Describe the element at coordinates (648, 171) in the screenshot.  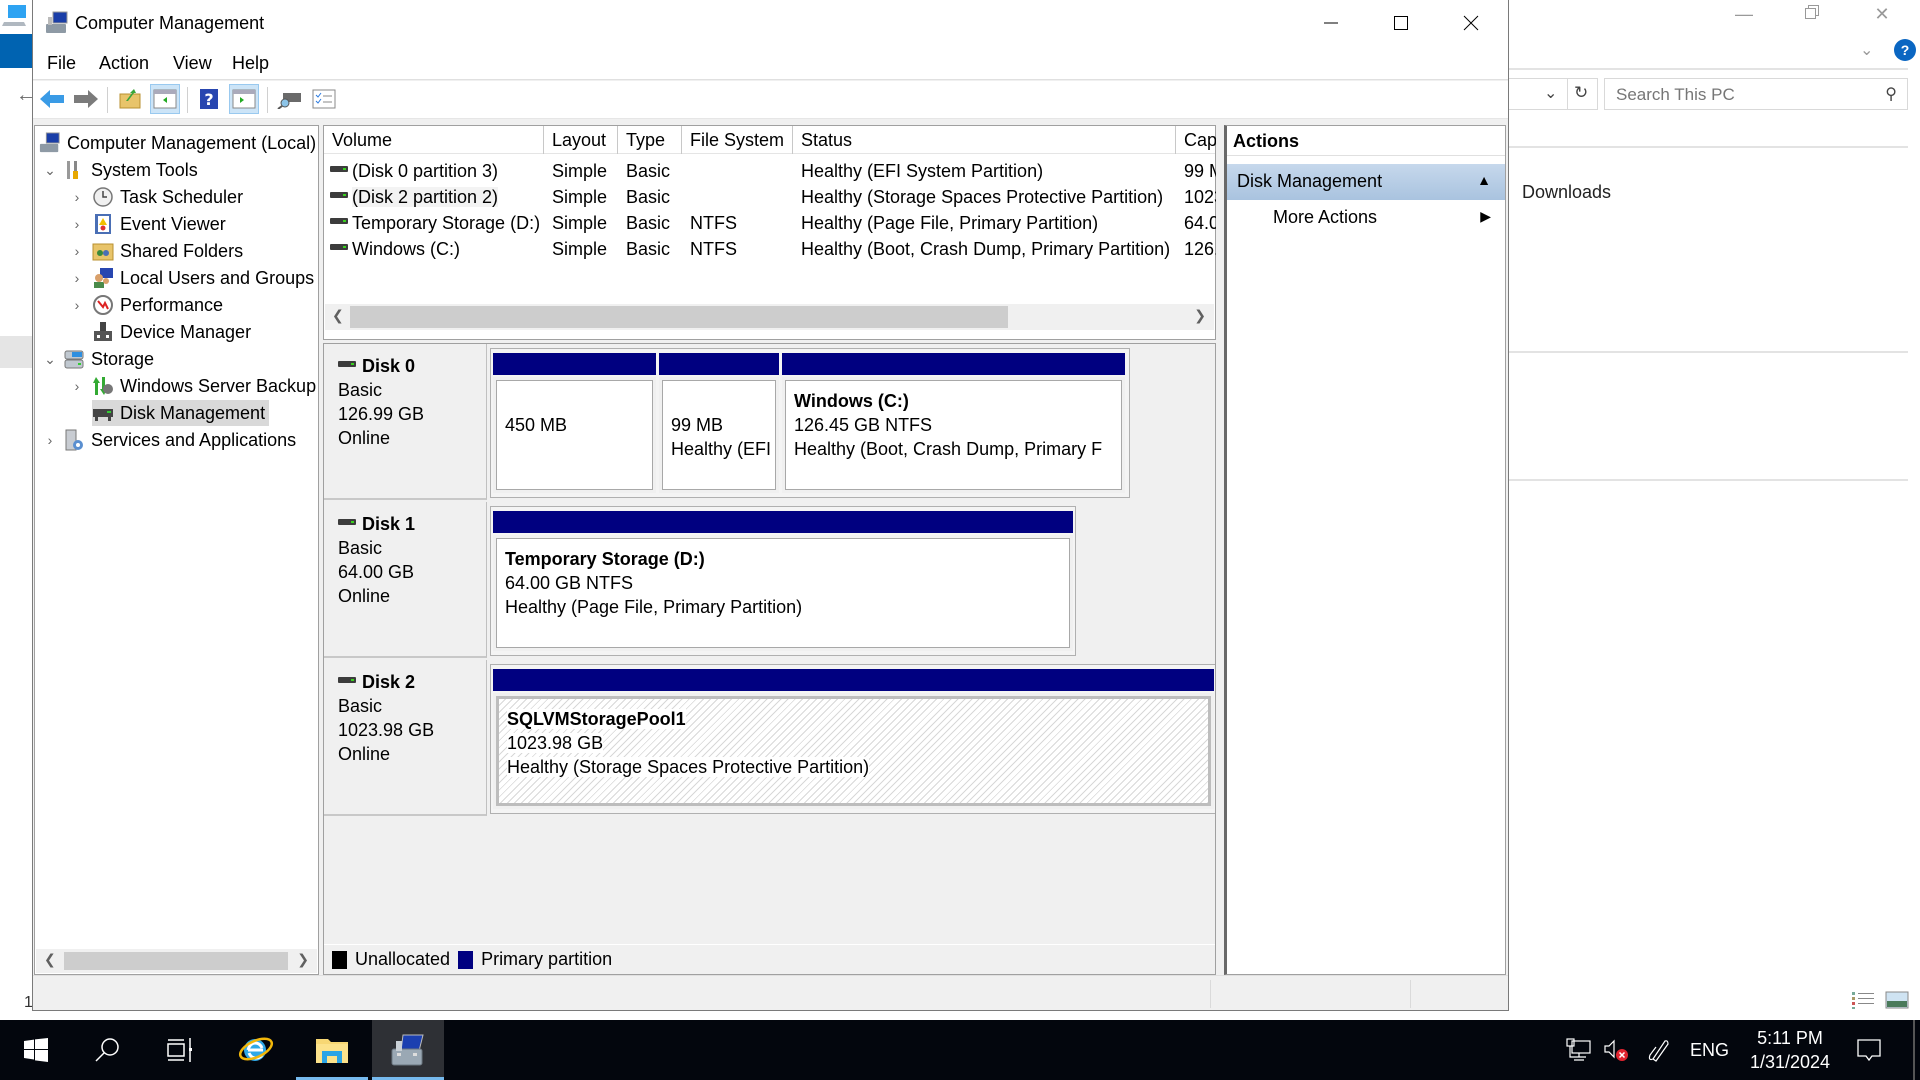
I see `type-cell: Basic` at that location.